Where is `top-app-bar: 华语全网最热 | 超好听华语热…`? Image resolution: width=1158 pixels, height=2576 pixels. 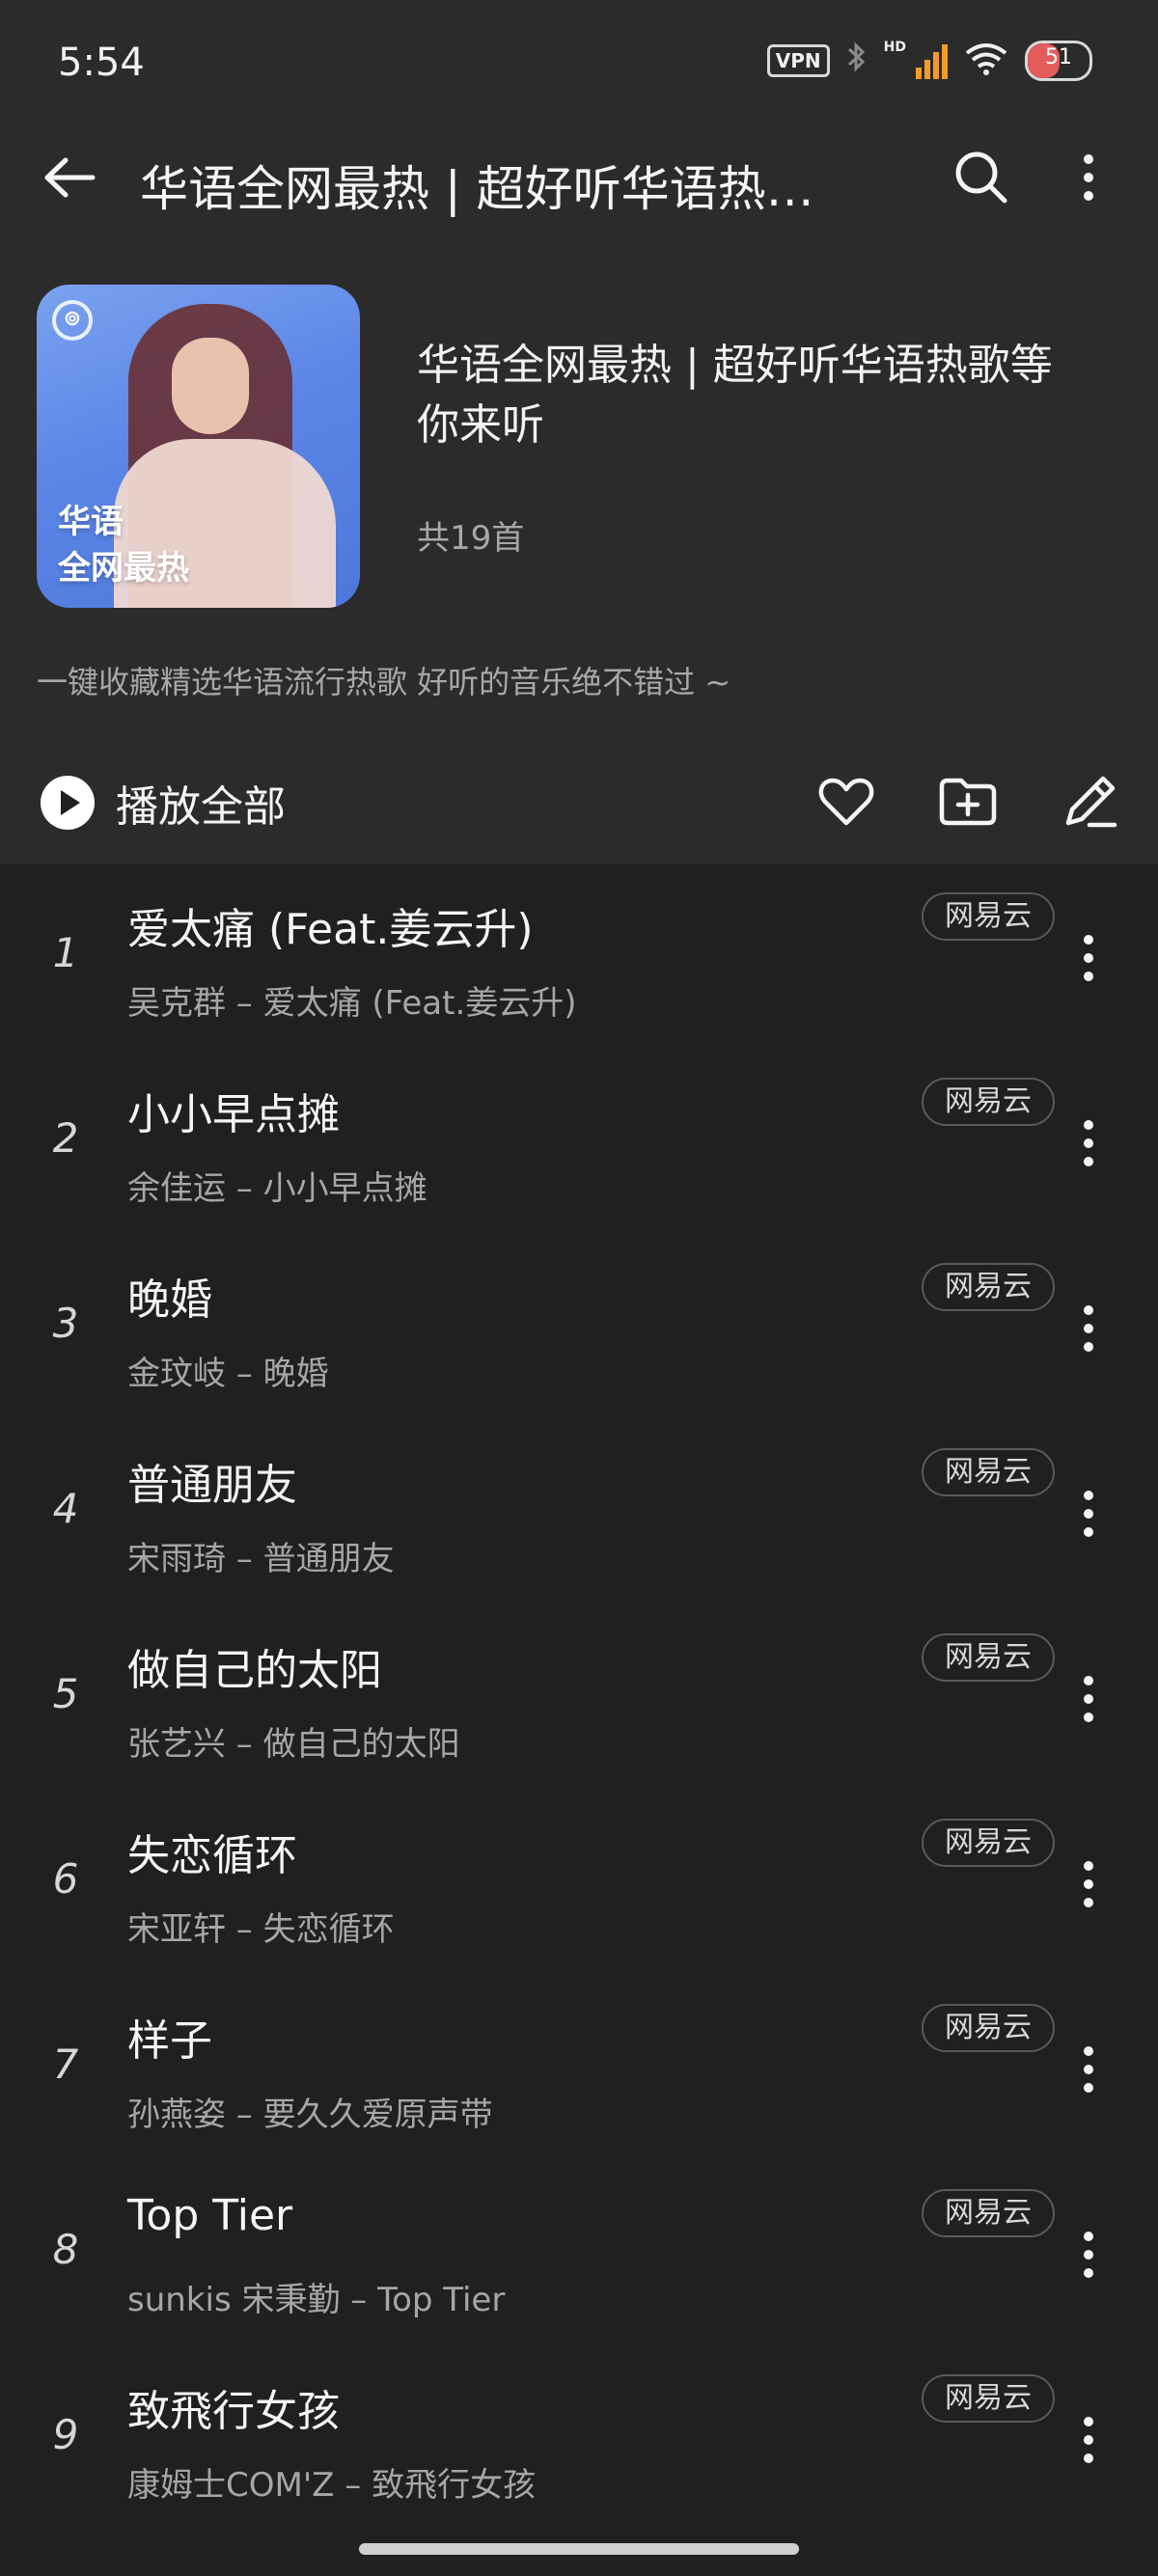
top-app-bar: 华语全网最热 | 超好听华语热… is located at coordinates (579, 183).